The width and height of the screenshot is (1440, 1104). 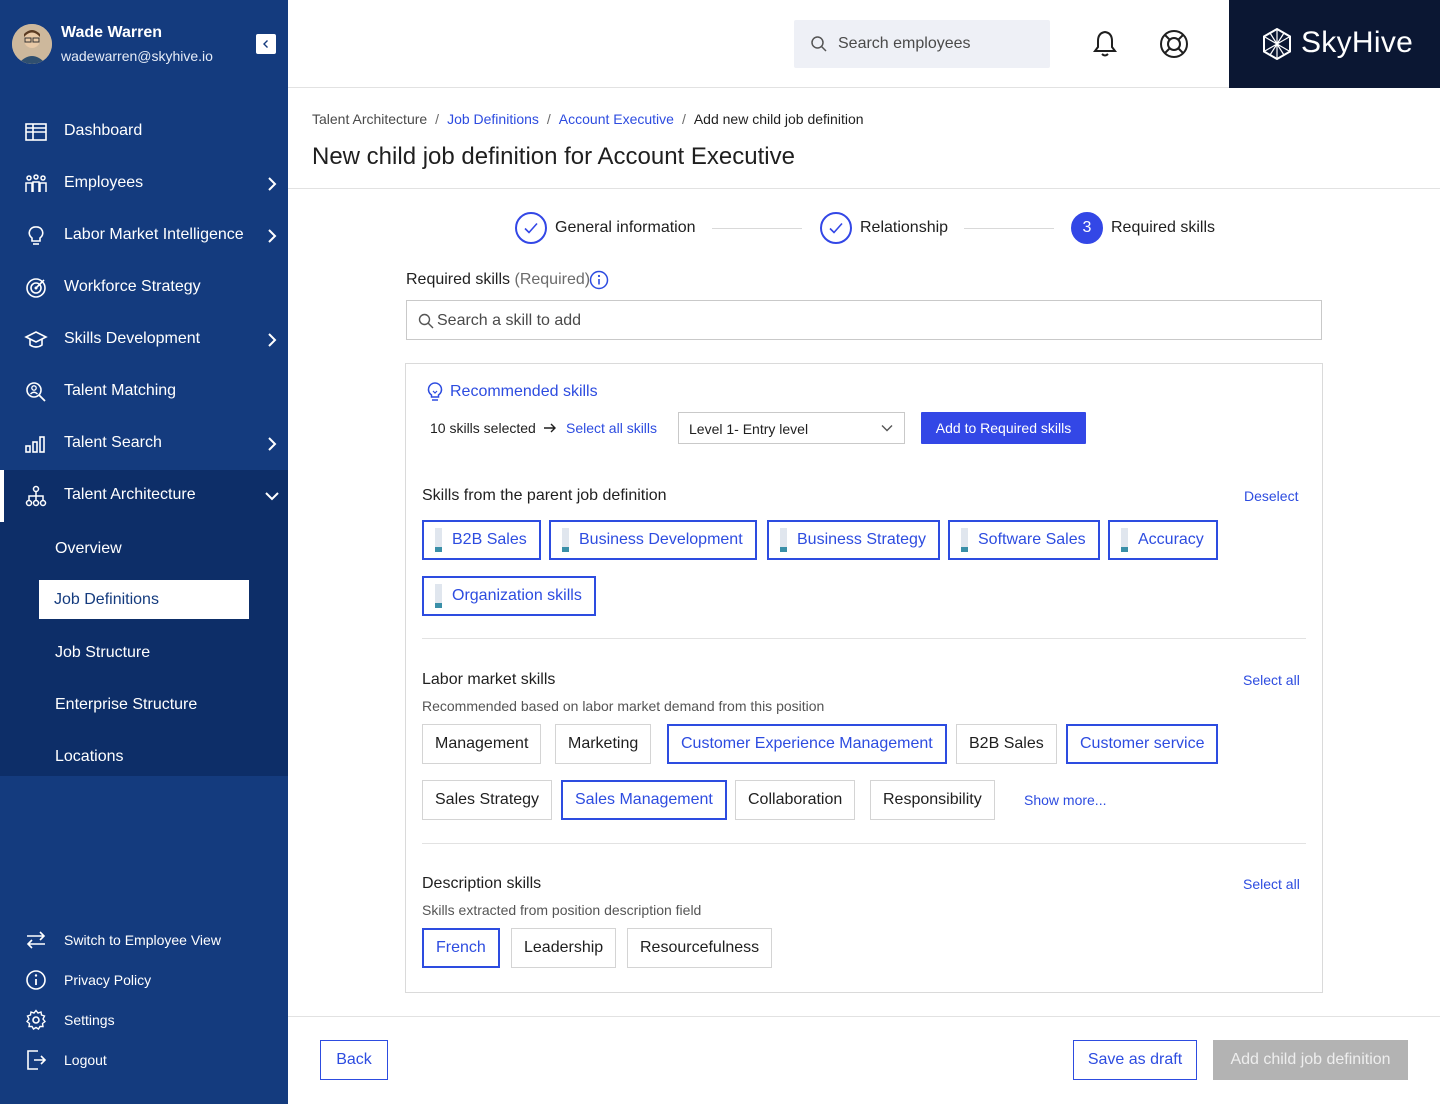 I want to click on search-icon, so click(x=426, y=321).